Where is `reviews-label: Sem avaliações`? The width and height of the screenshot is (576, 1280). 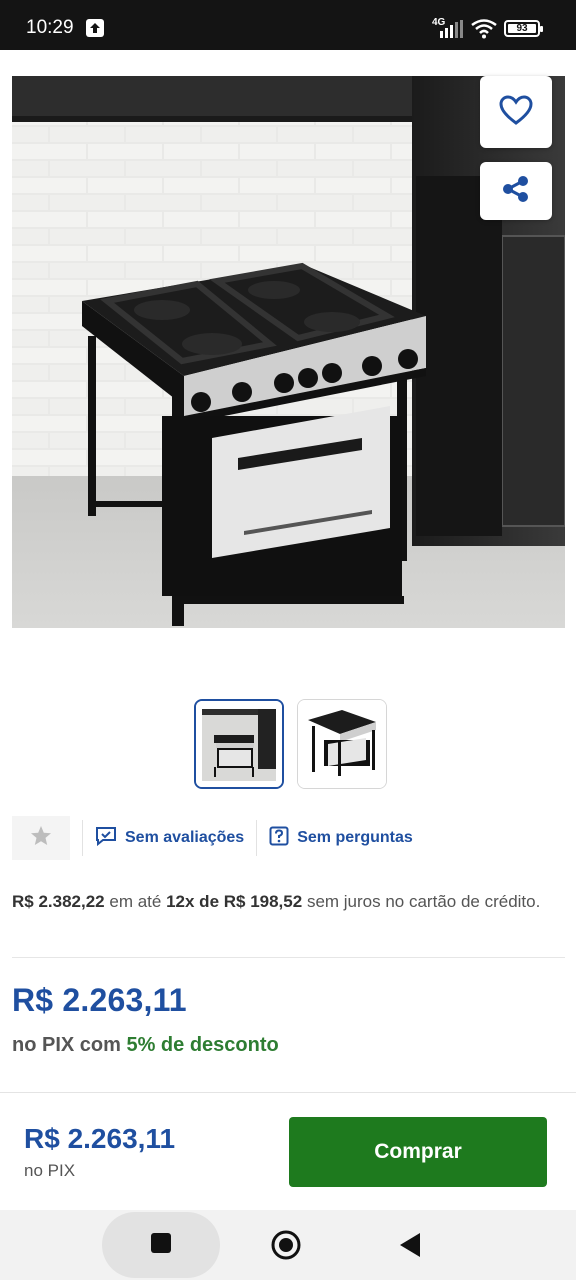
reviews-label: Sem avaliações is located at coordinates (185, 837).